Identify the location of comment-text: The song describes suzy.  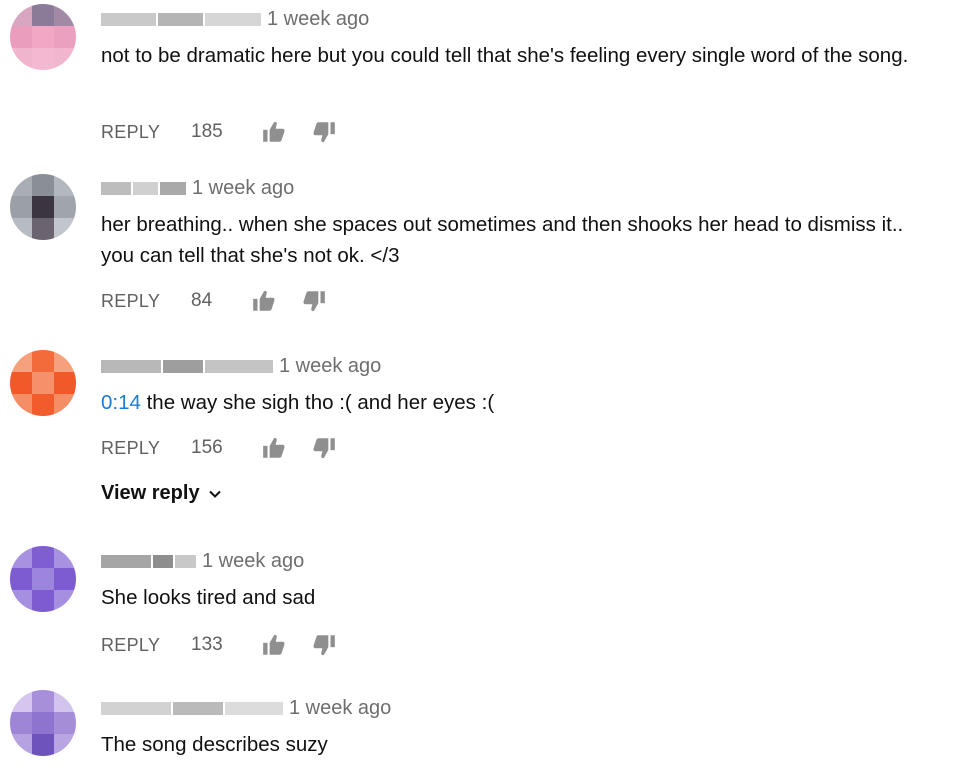
(214, 744).